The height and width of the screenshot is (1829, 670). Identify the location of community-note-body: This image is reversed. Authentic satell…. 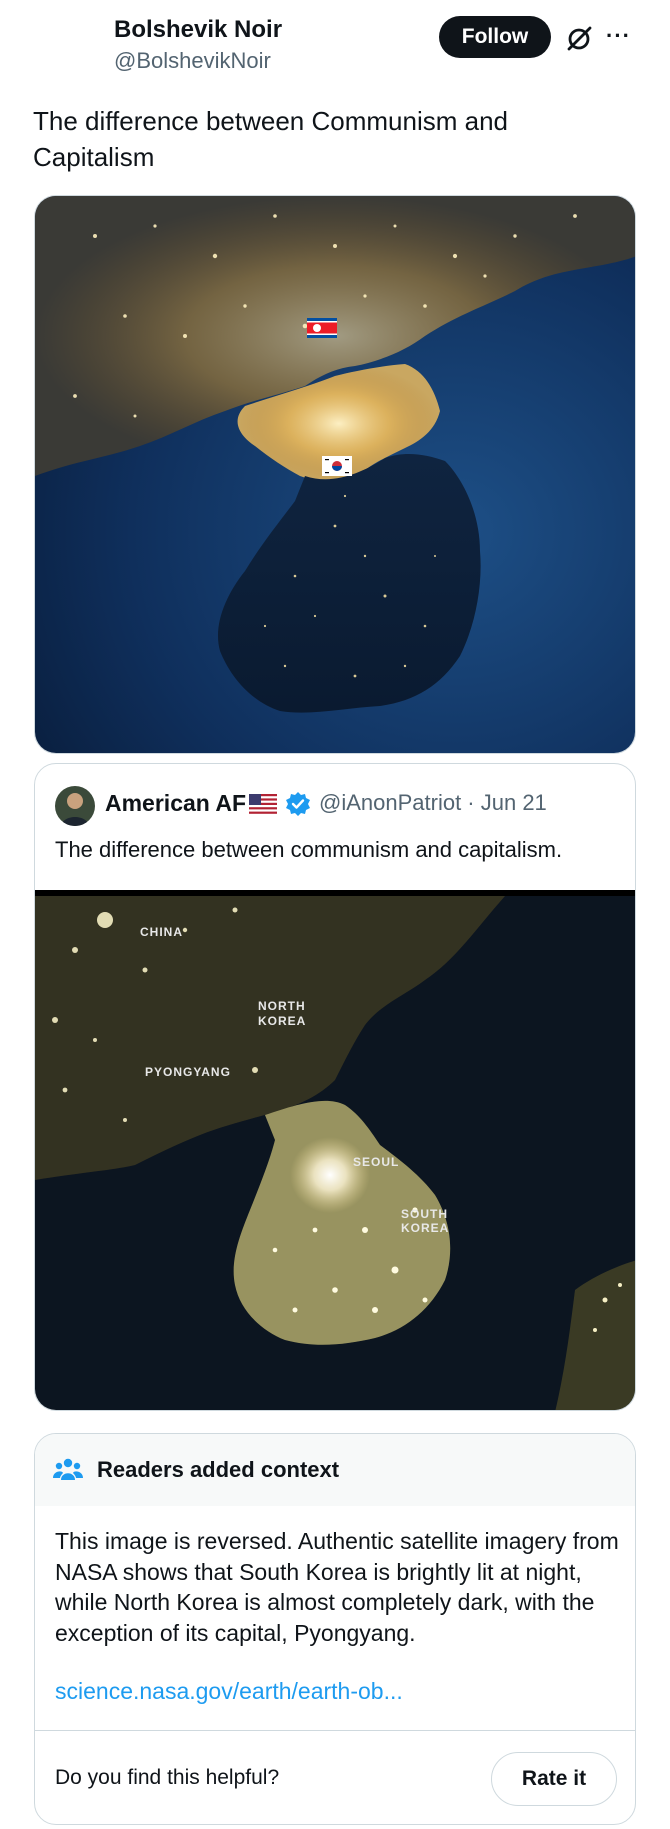
(337, 1587).